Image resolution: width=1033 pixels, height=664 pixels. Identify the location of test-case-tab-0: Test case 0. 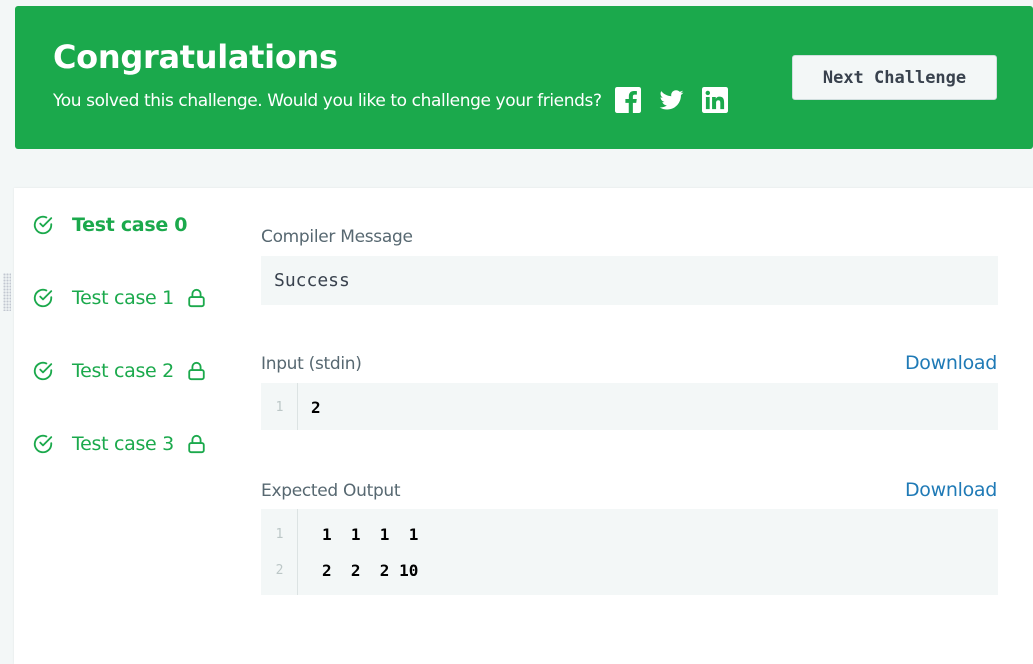
(109, 225).